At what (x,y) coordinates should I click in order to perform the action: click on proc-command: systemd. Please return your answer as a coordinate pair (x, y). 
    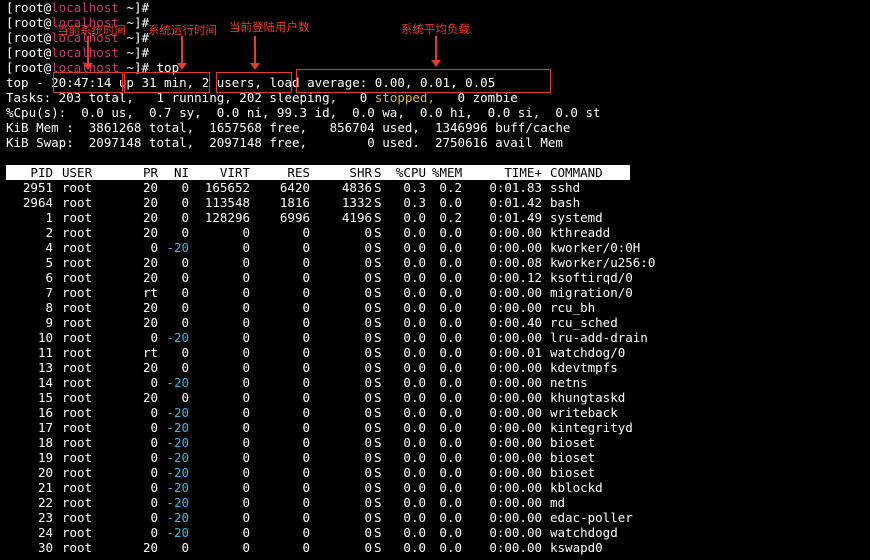
    Looking at the image, I should click on (576, 217).